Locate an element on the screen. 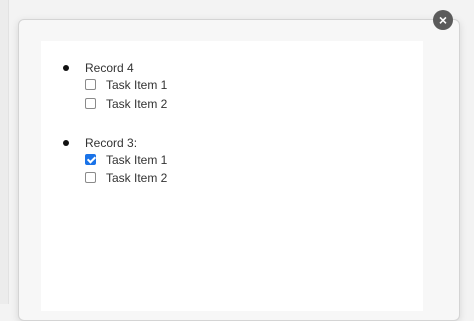 The height and width of the screenshot is (321, 474). record-title: Record 3: is located at coordinates (111, 143).